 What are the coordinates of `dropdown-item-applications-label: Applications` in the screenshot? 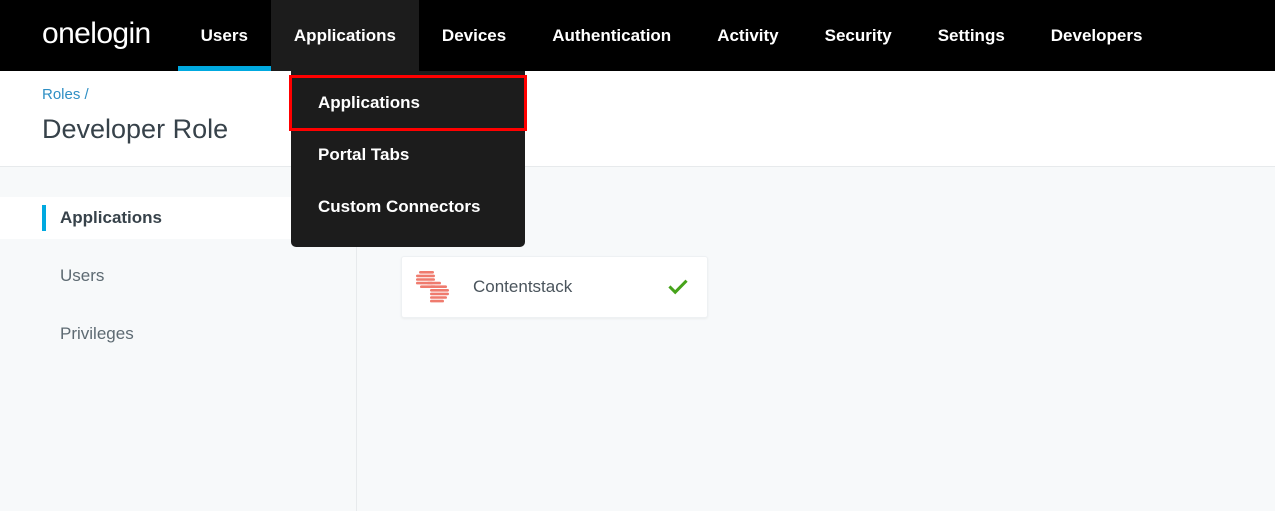 It's located at (369, 102).